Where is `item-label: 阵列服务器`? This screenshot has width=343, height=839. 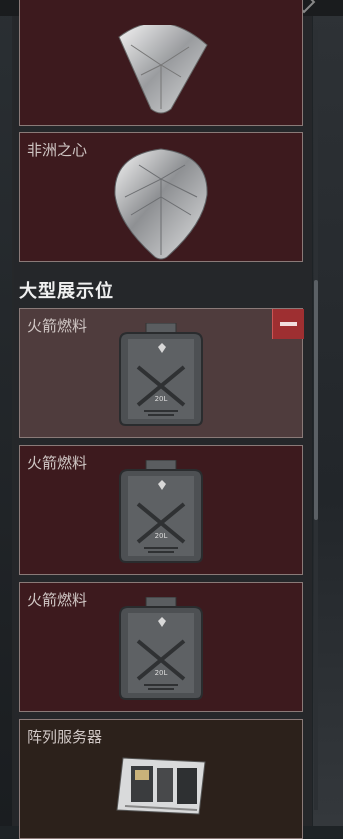
item-label: 阵列服务器 is located at coordinates (65, 737).